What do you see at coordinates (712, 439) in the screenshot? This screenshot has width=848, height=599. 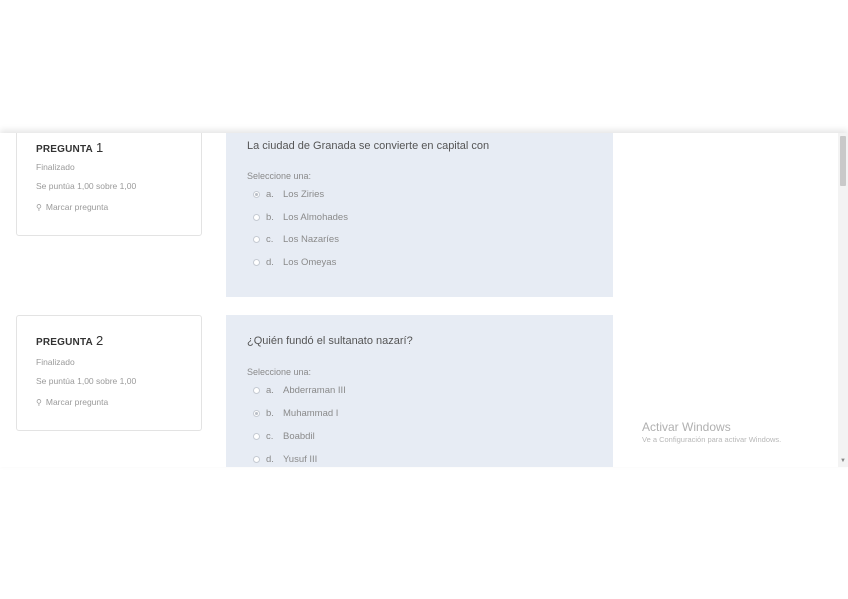 I see `activate-windows-subtitle: Ve a Configuración para activar Windows.` at bounding box center [712, 439].